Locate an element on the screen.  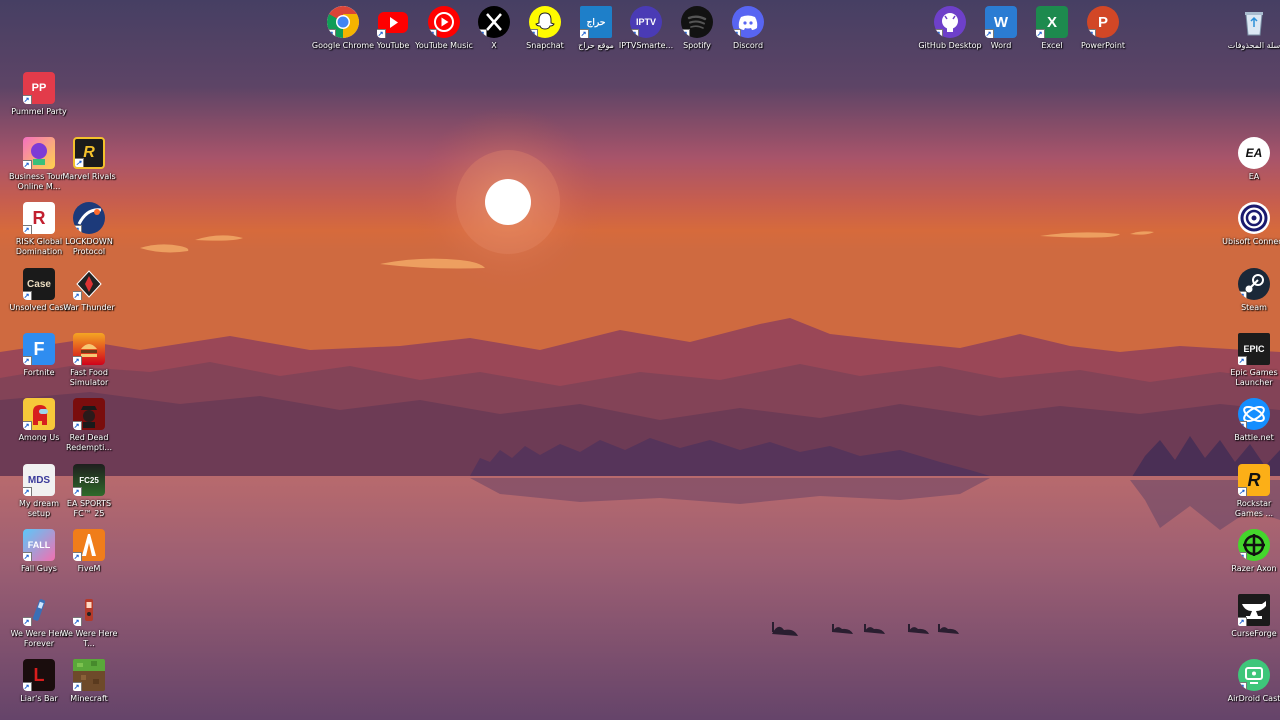
desktop-icon-label: PowerPoint is located at coordinates (1103, 45).